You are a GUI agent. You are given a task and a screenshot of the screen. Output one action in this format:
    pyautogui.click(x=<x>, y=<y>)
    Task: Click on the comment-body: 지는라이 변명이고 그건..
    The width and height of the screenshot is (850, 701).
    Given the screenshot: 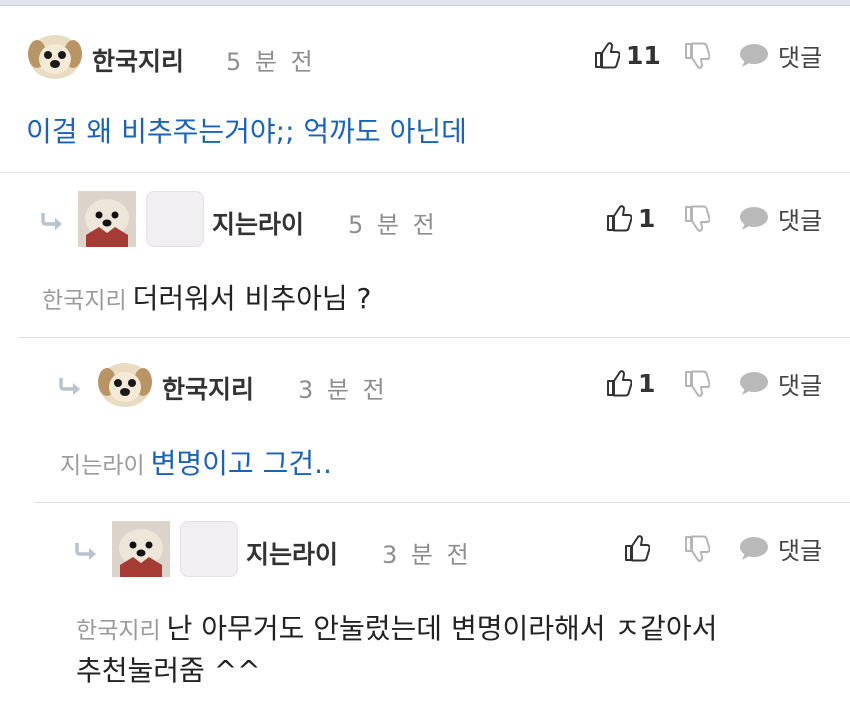 What is the action you would take?
    pyautogui.click(x=196, y=465)
    